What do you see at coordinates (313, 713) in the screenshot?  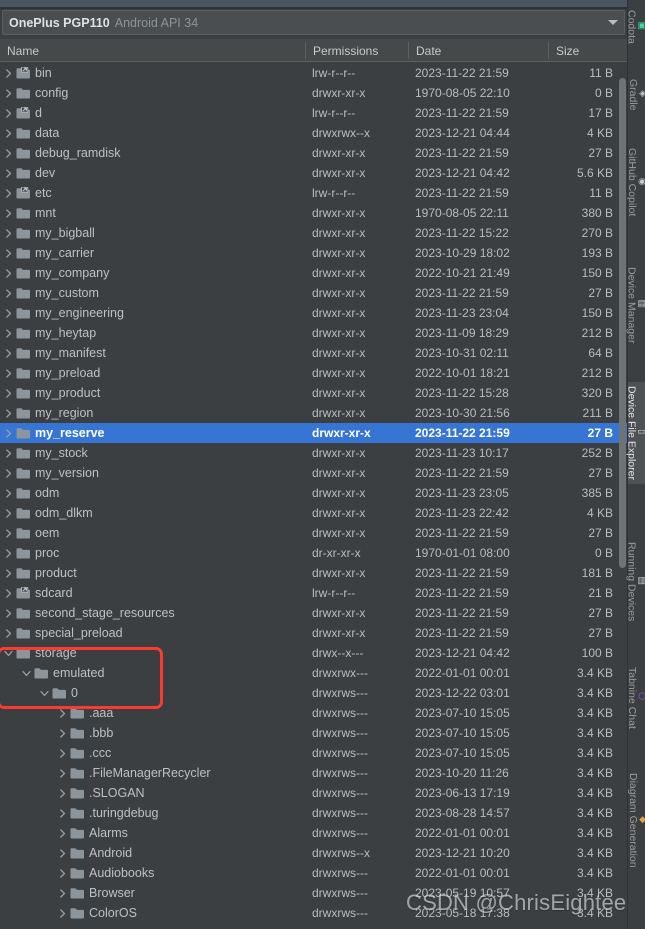 I see `file-row: .aaa drwxrws--- 2023-07-10 15:05 3.4 KB` at bounding box center [313, 713].